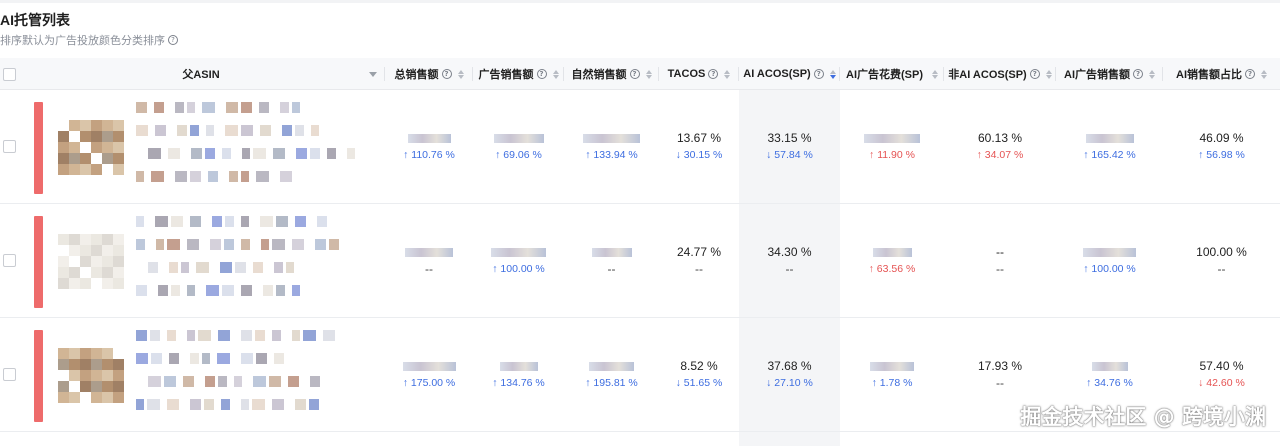  I want to click on column-header-ai-spend-sp: AI广告花费(SP), so click(892, 74).